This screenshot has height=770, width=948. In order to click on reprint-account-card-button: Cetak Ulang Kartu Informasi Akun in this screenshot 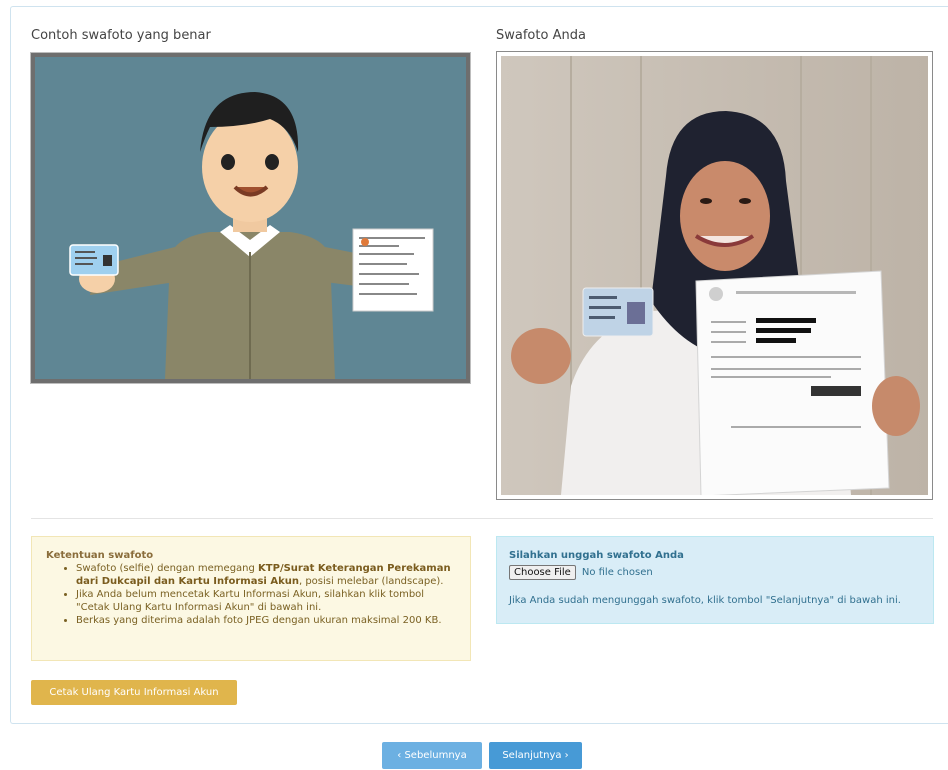, I will do `click(134, 692)`.